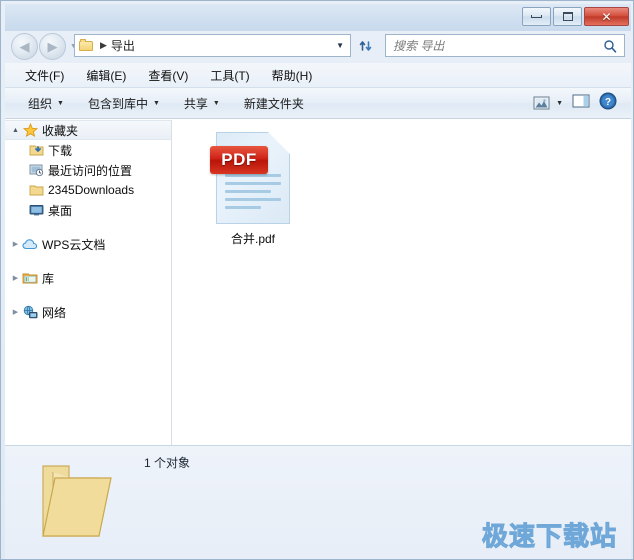  What do you see at coordinates (30, 244) in the screenshot?
I see `cloud-icon` at bounding box center [30, 244].